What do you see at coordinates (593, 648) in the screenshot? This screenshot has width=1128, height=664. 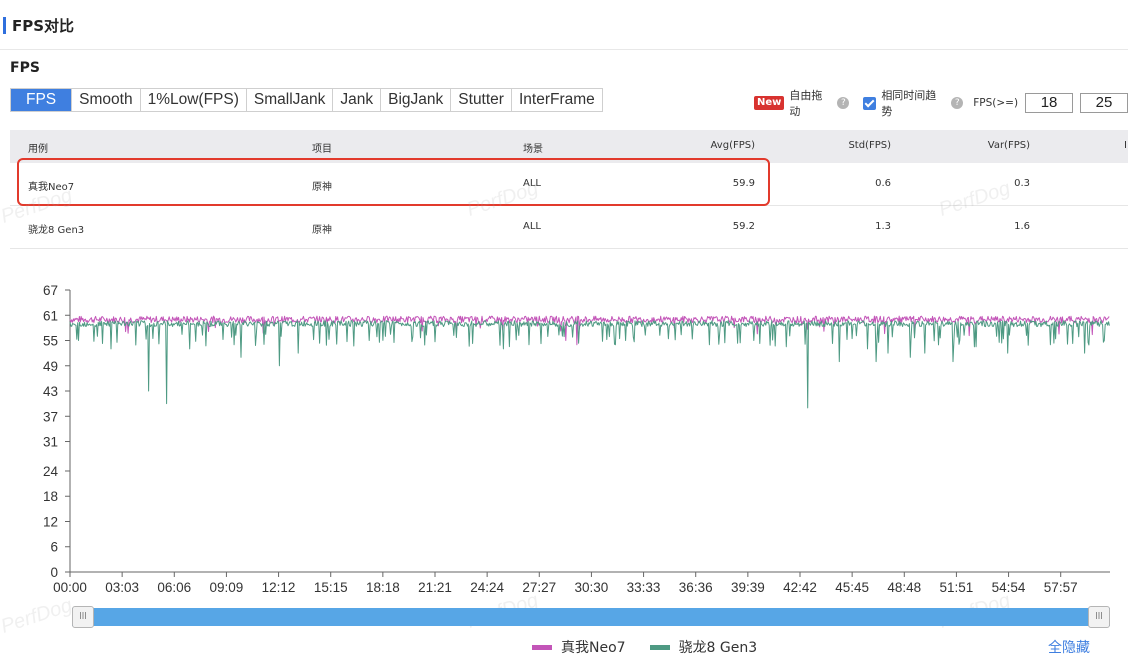 I see `legend-label: 真我Neo7` at bounding box center [593, 648].